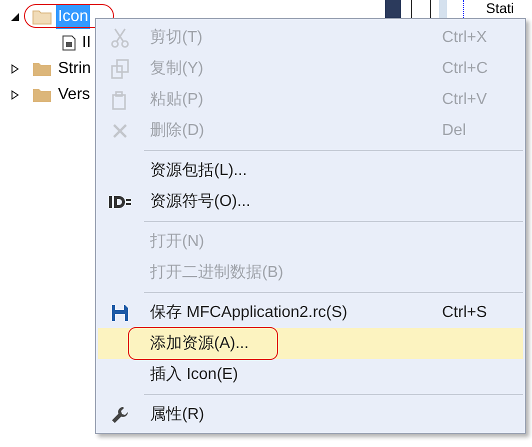 The width and height of the screenshot is (532, 447). What do you see at coordinates (120, 313) in the screenshot?
I see `save-icon` at bounding box center [120, 313].